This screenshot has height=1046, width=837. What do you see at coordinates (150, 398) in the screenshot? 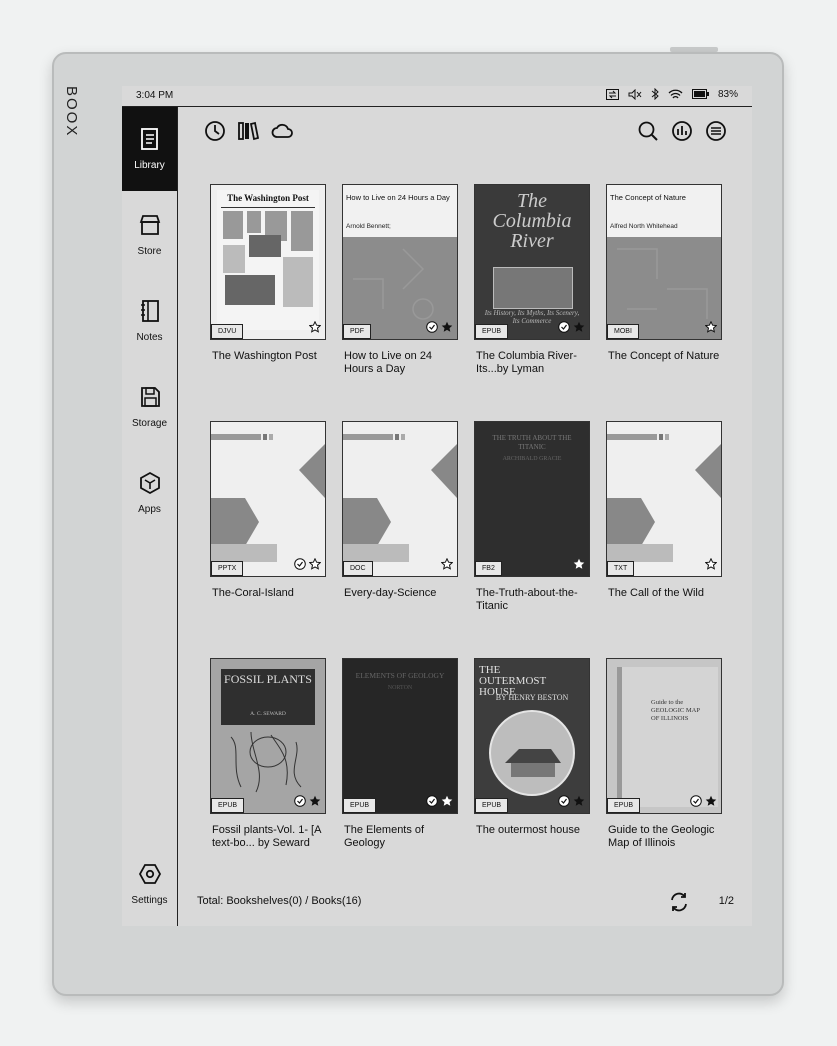
I see `storage-icon` at bounding box center [150, 398].